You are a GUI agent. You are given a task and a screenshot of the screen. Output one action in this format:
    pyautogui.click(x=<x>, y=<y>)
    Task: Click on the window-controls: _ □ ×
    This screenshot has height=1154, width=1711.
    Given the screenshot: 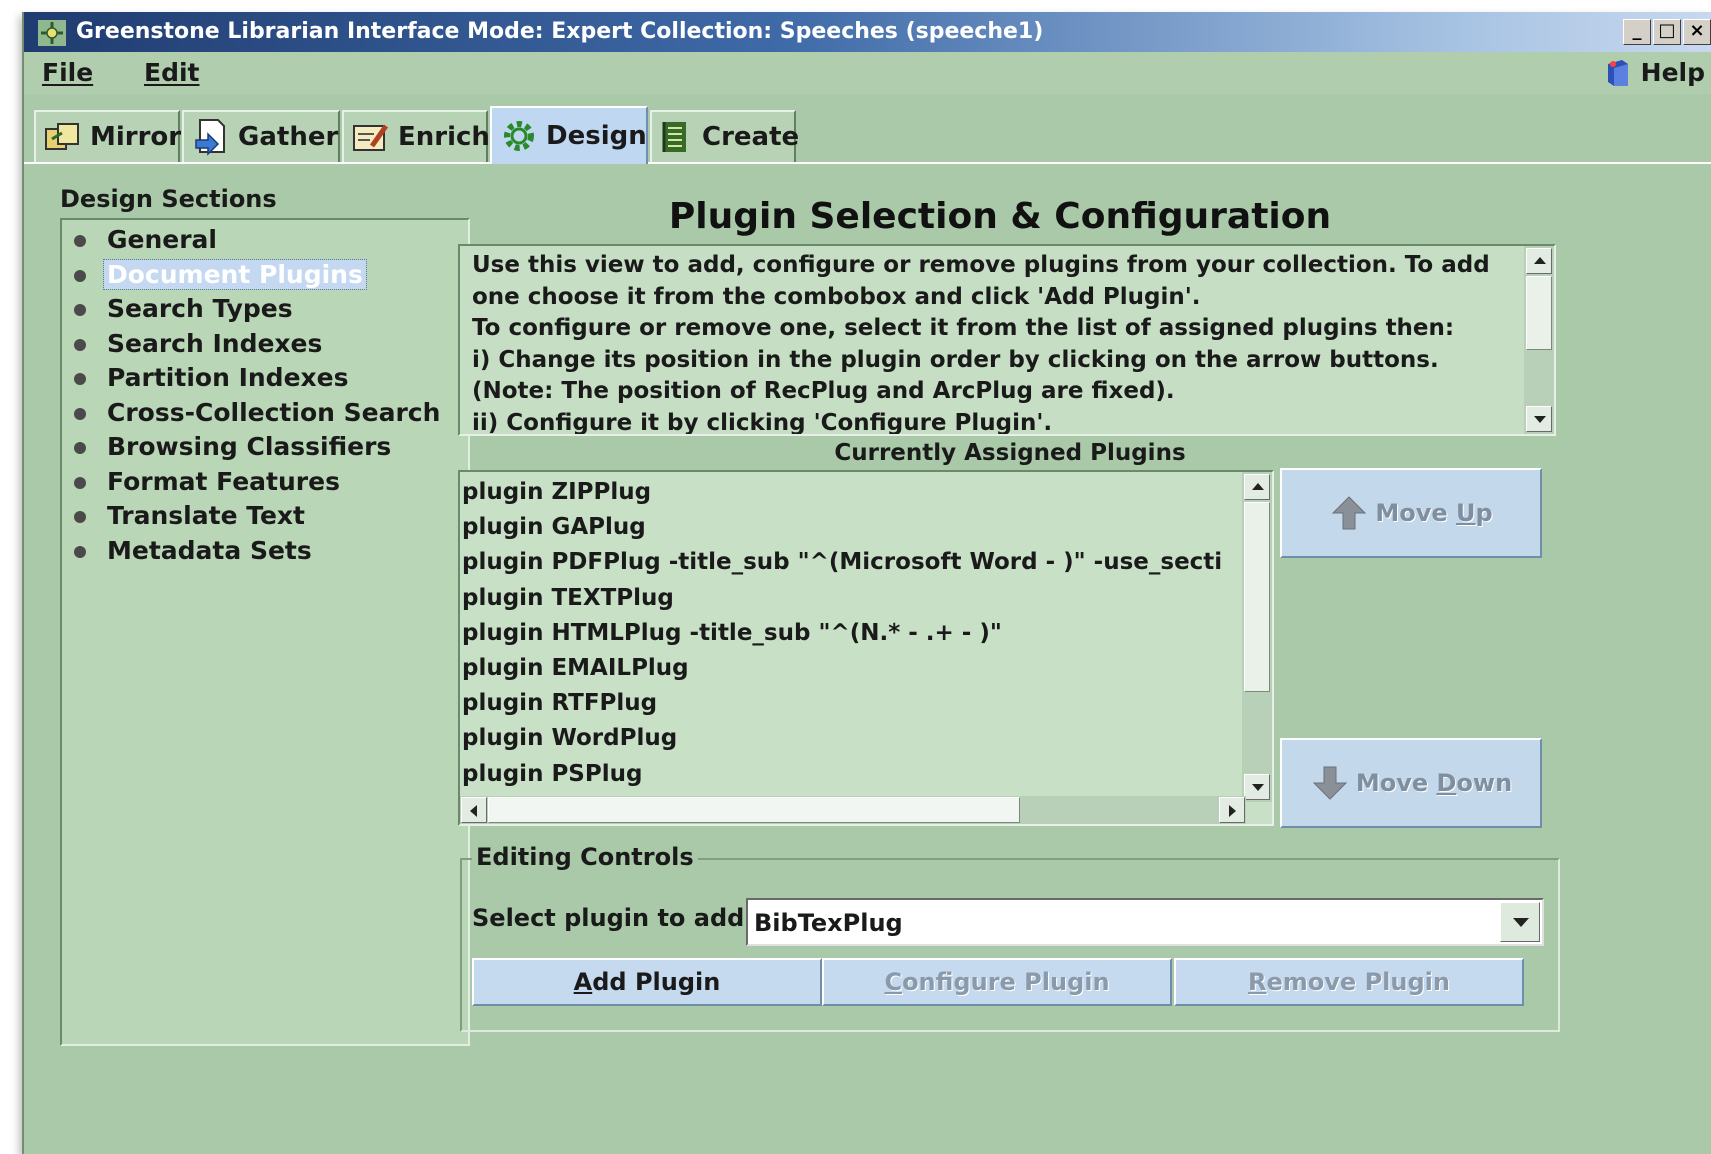 What is the action you would take?
    pyautogui.click(x=1667, y=32)
    